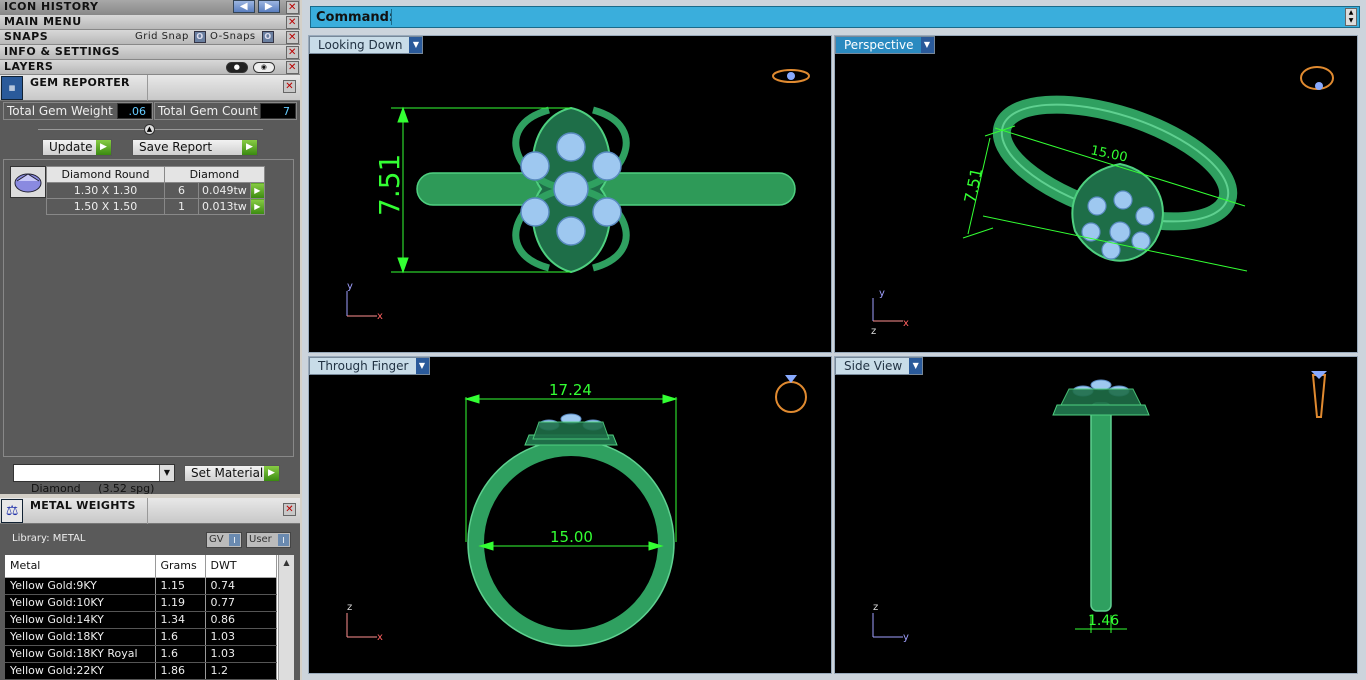  What do you see at coordinates (150, 511) in the screenshot?
I see `metal-weights-header: ⚖ METAL WEIGHTS ✕` at bounding box center [150, 511].